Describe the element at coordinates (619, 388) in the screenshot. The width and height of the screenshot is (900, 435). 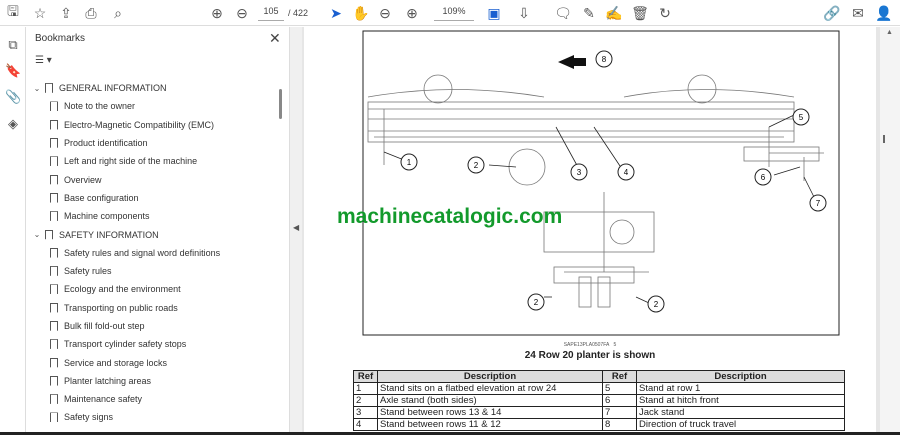
I see `table-cell: 5` at that location.